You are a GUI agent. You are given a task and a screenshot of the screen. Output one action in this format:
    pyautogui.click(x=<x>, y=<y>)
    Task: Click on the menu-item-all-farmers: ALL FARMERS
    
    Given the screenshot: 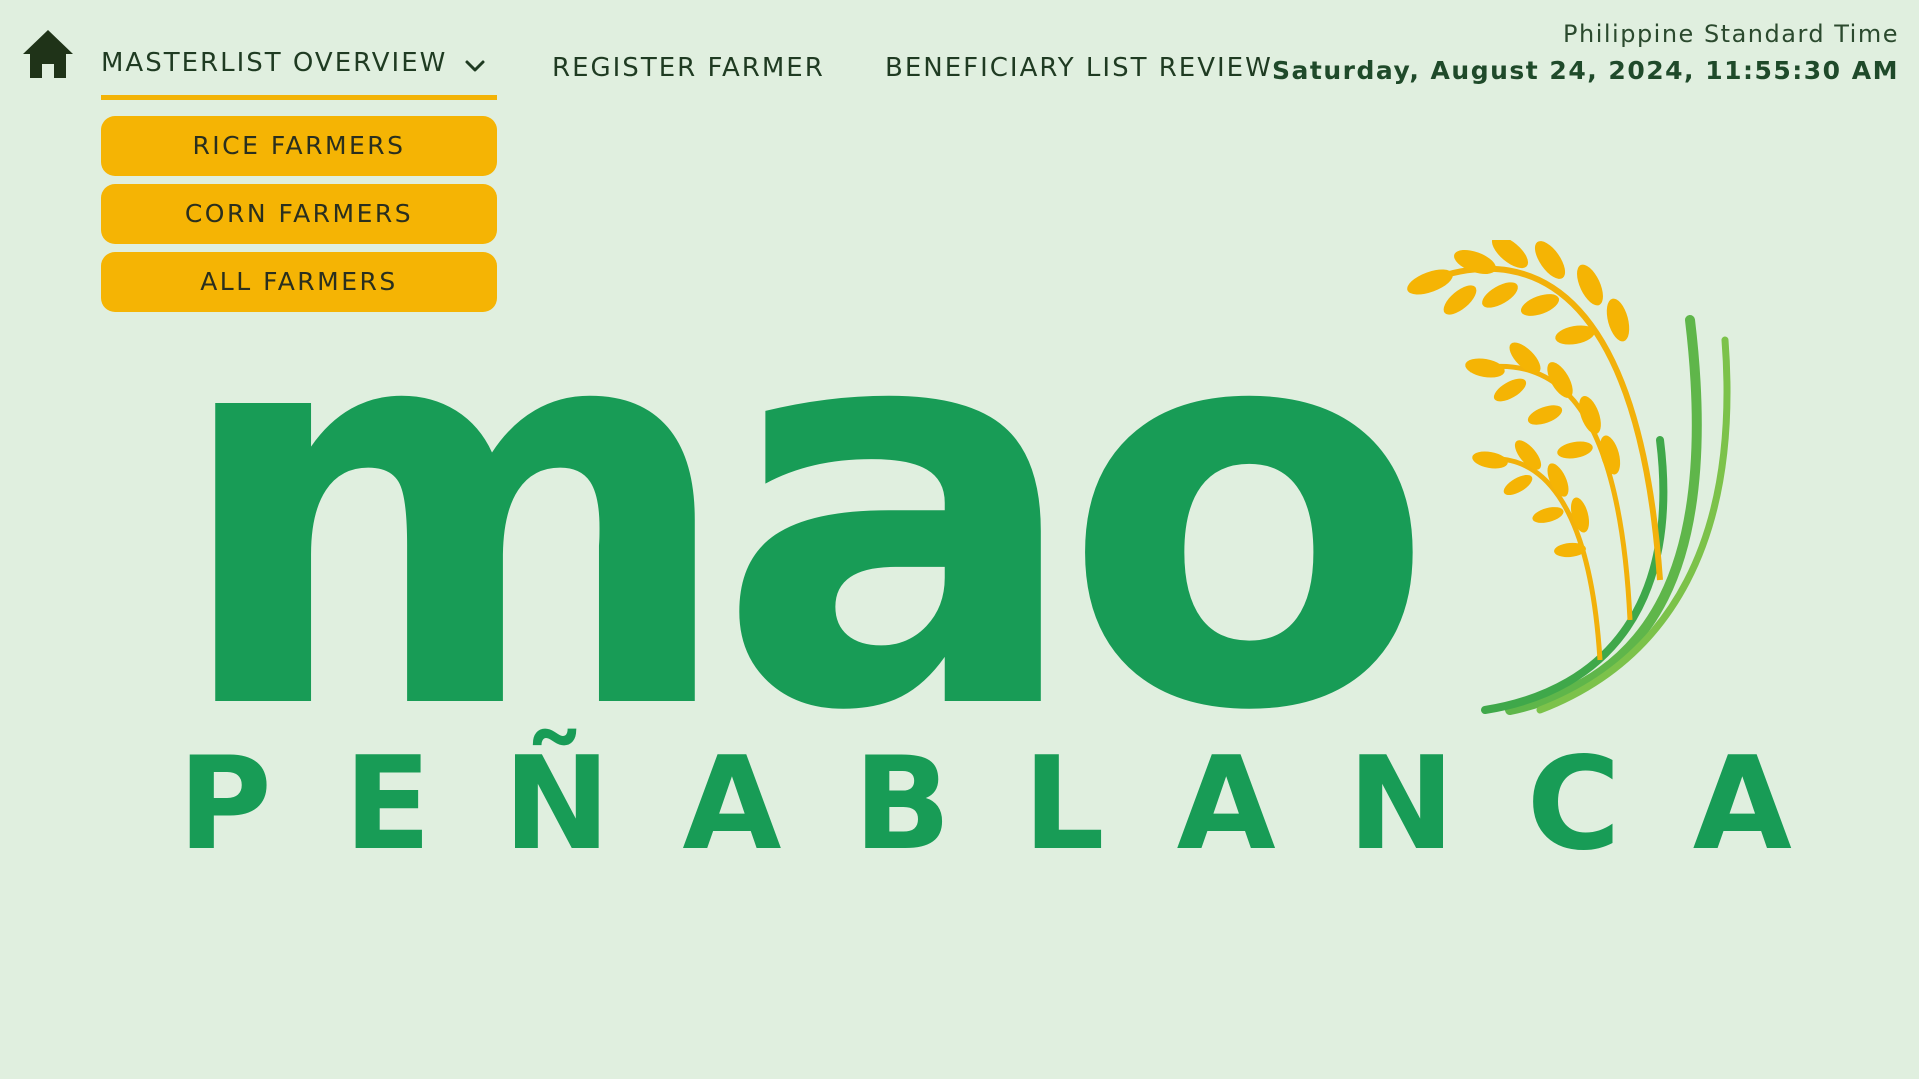 What is the action you would take?
    pyautogui.click(x=299, y=282)
    